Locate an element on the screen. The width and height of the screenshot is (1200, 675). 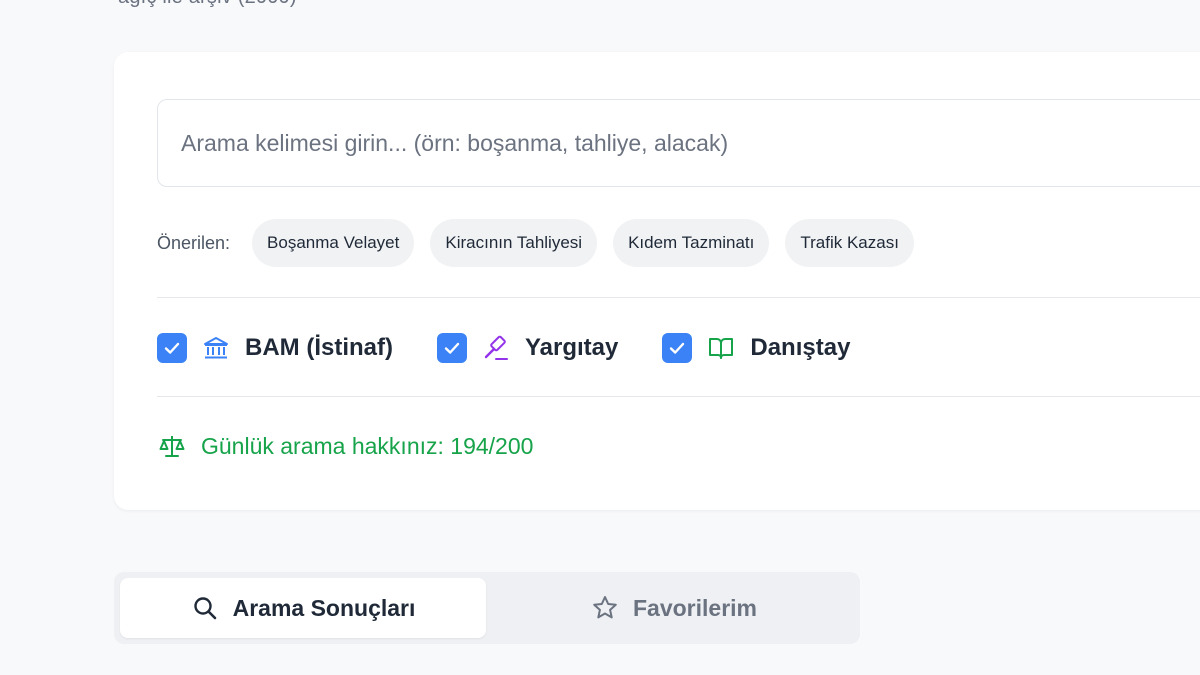
tab-label-favorites: Favorilerim is located at coordinates (695, 607).